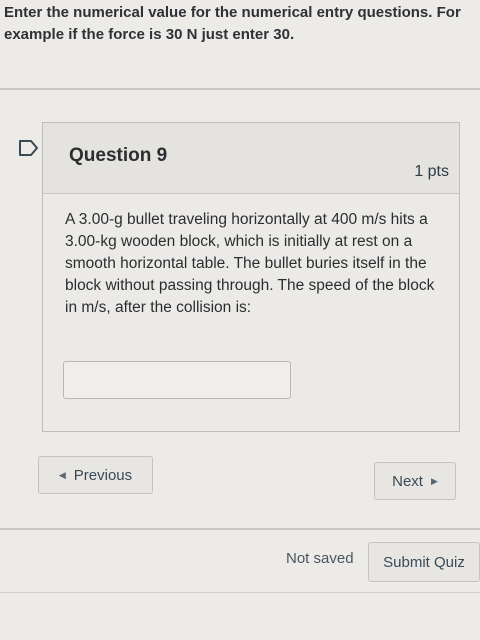 The width and height of the screenshot is (480, 640). What do you see at coordinates (434, 480) in the screenshot?
I see `triangle-right-icon: ▶` at bounding box center [434, 480].